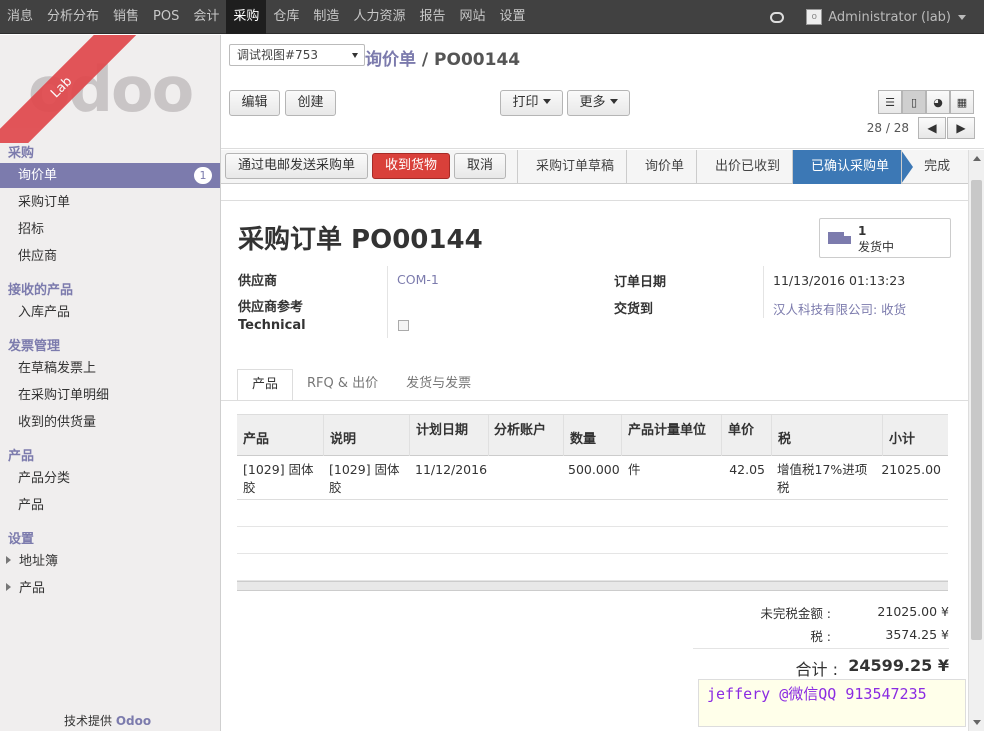 The image size is (984, 731). Describe the element at coordinates (203, 175) in the screenshot. I see `count-badge: 1` at that location.